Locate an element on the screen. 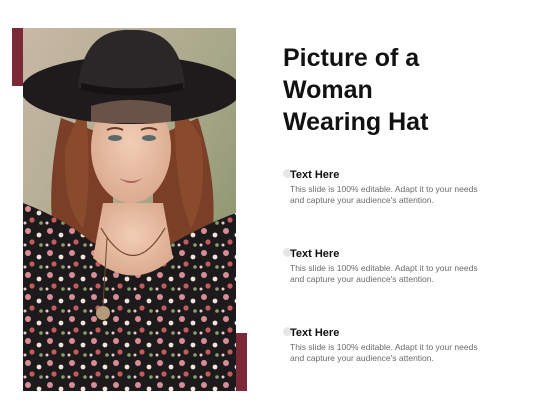 This screenshot has width=560, height=420. accent-bar-top is located at coordinates (17, 57).